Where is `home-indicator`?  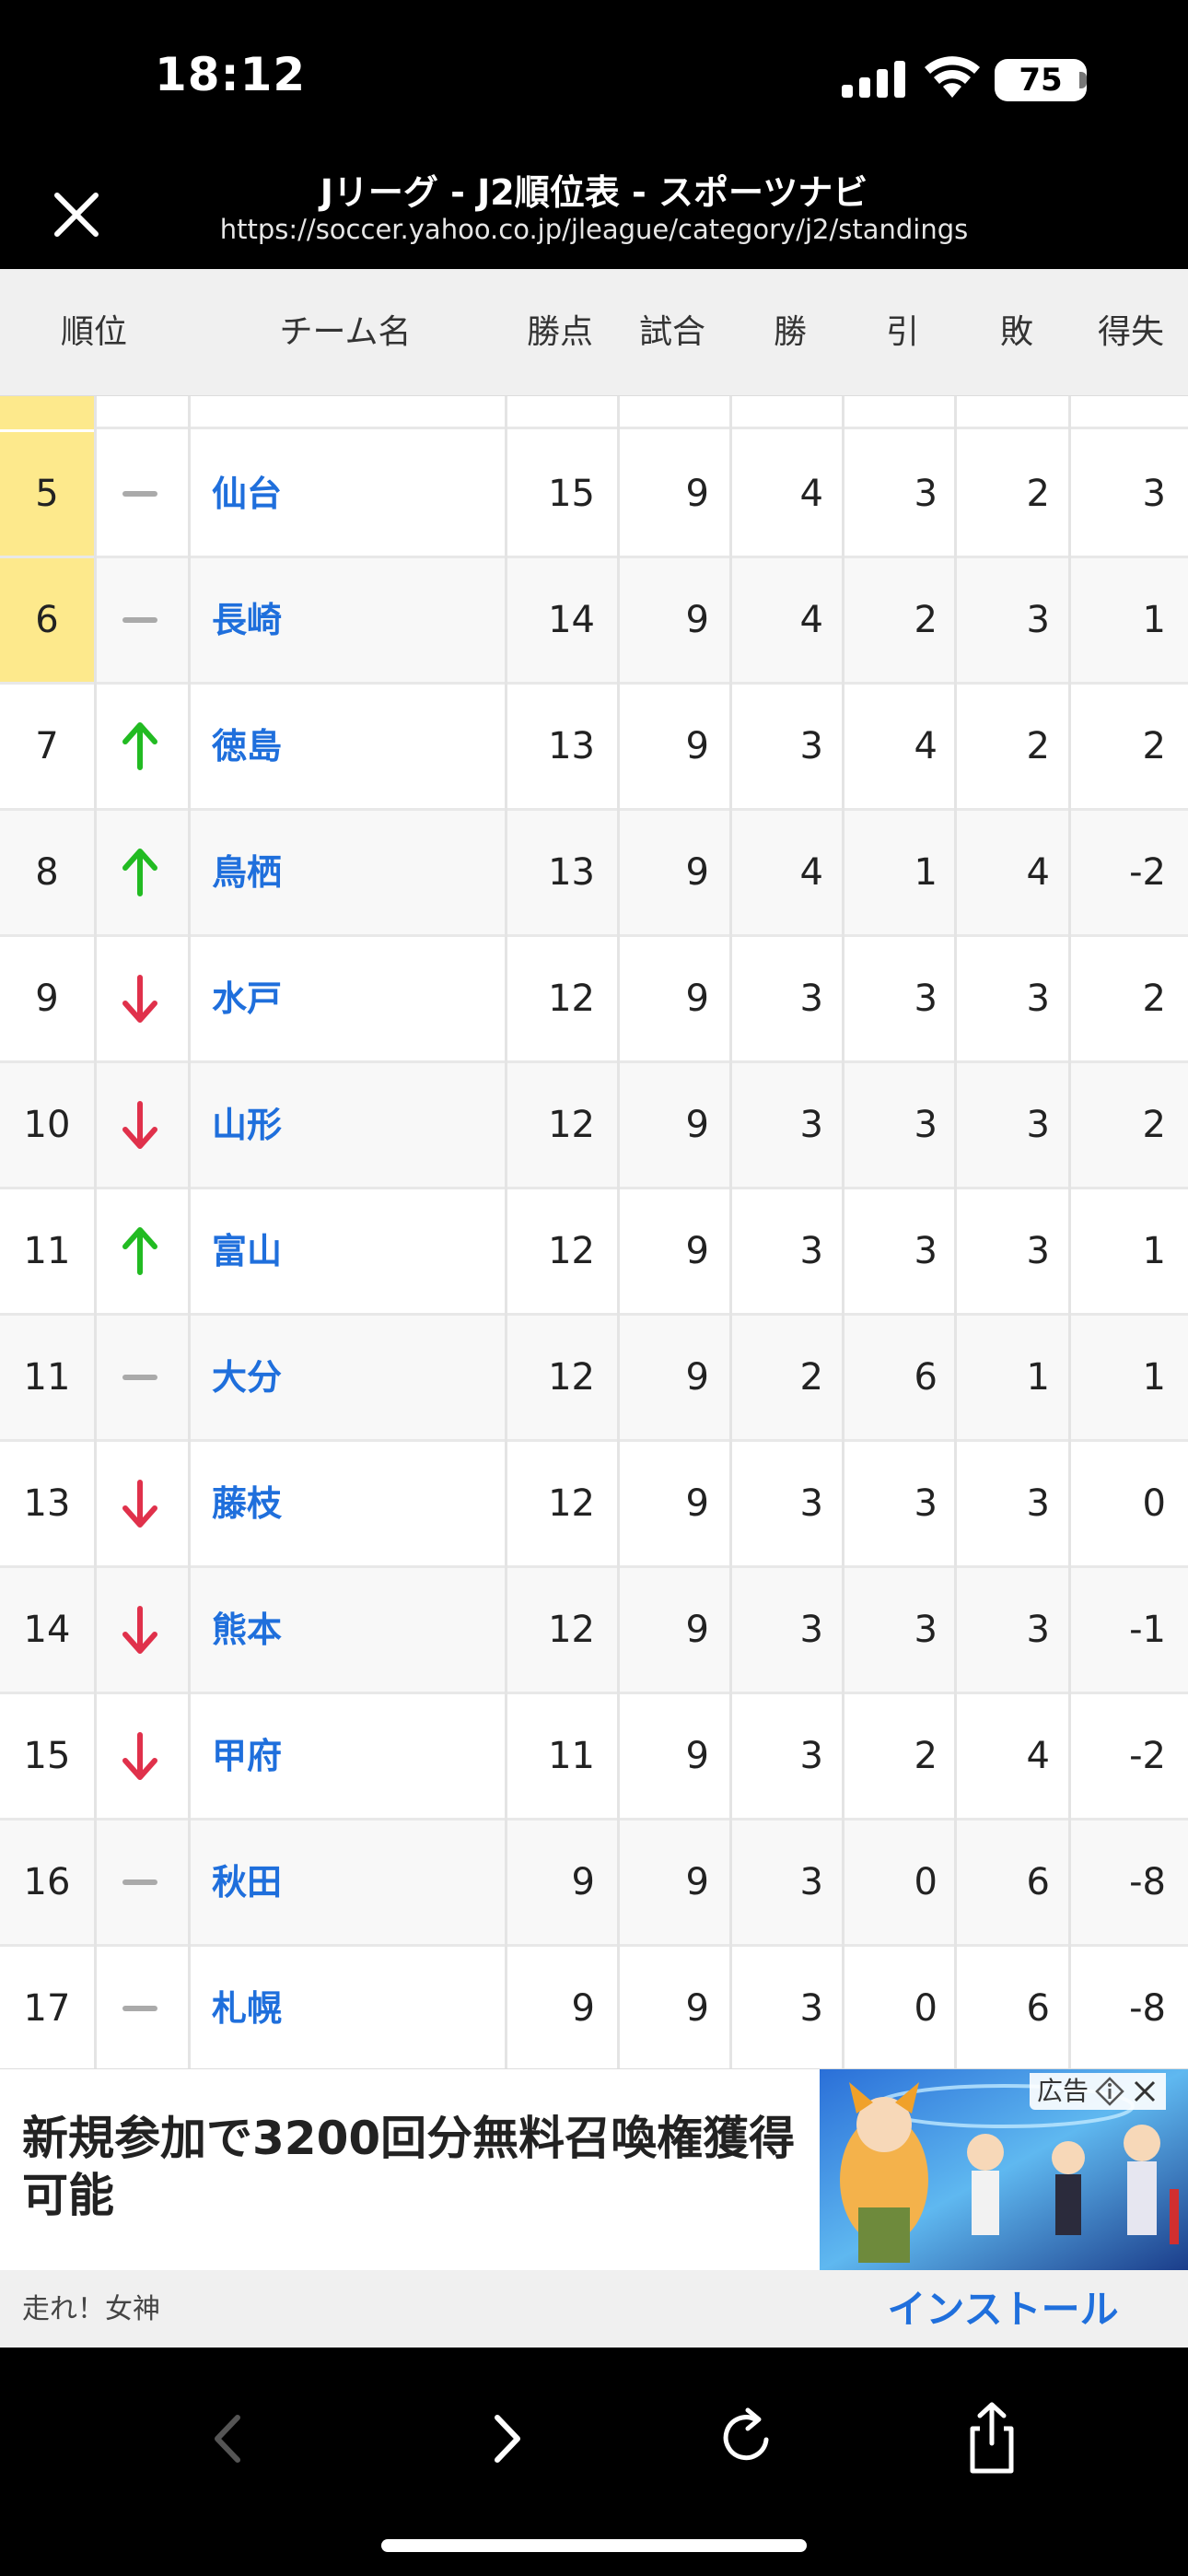
home-indicator is located at coordinates (594, 2545).